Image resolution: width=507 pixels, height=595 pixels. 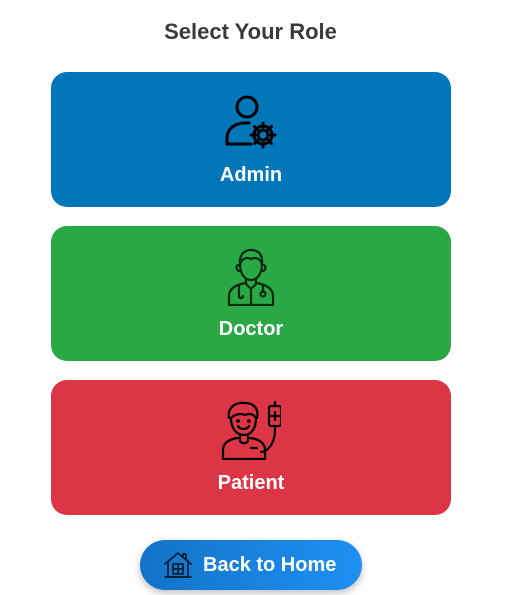 What do you see at coordinates (251, 483) in the screenshot?
I see `role-label-patient: Patient` at bounding box center [251, 483].